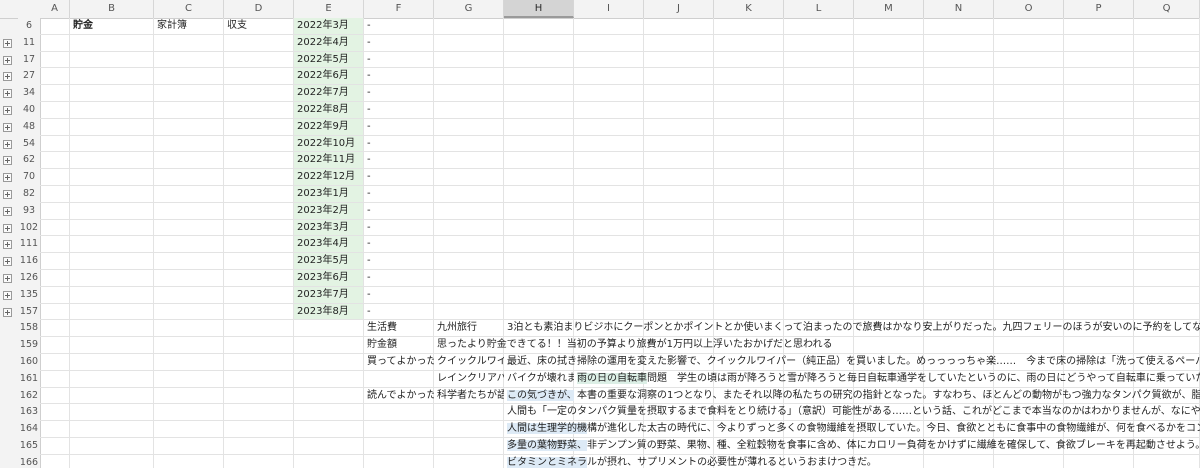  Describe the element at coordinates (782, 127) in the screenshot. I see `cell-f48: -` at that location.